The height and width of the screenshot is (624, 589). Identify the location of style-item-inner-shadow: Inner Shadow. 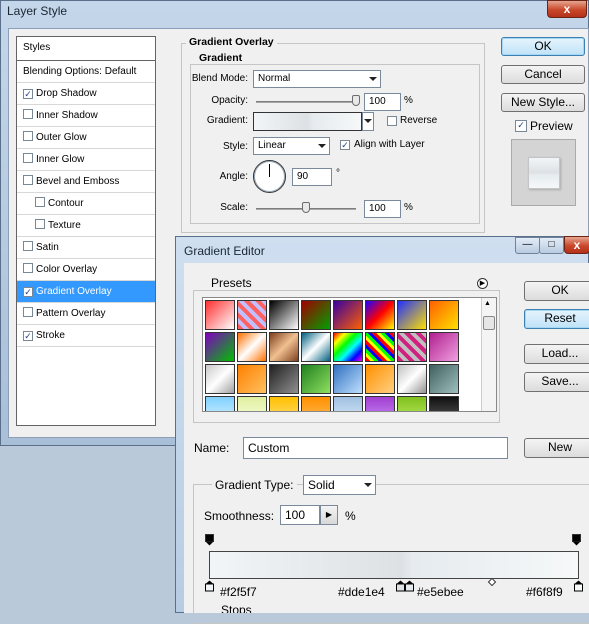
(86, 116).